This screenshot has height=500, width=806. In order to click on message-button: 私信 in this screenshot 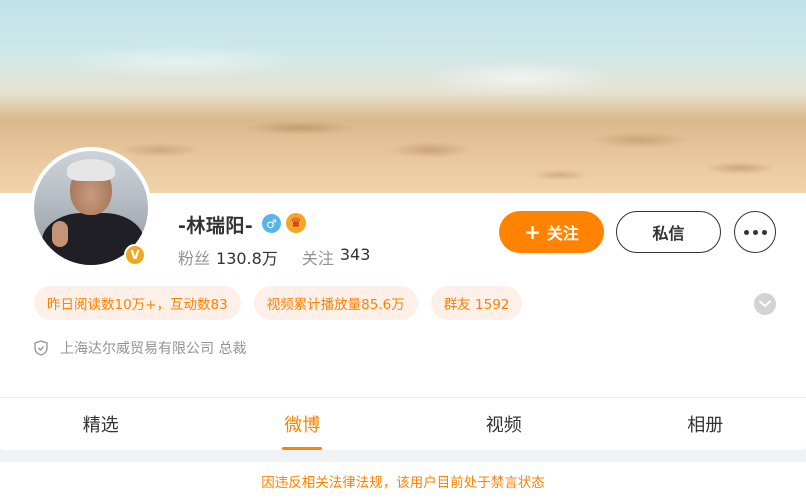, I will do `click(668, 232)`.